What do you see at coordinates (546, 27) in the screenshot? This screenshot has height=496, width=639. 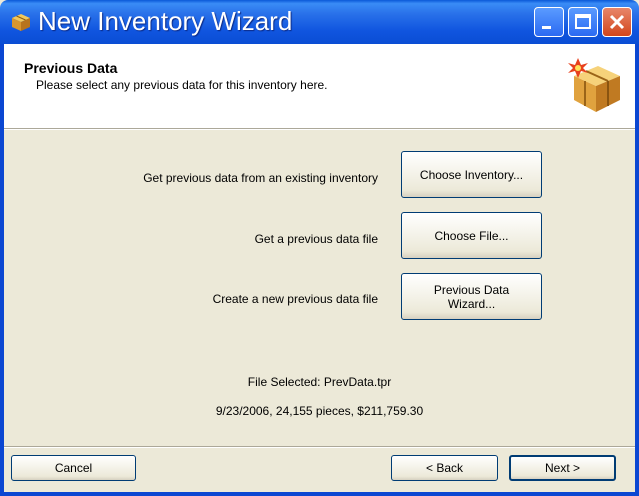 I see `minimize-icon` at bounding box center [546, 27].